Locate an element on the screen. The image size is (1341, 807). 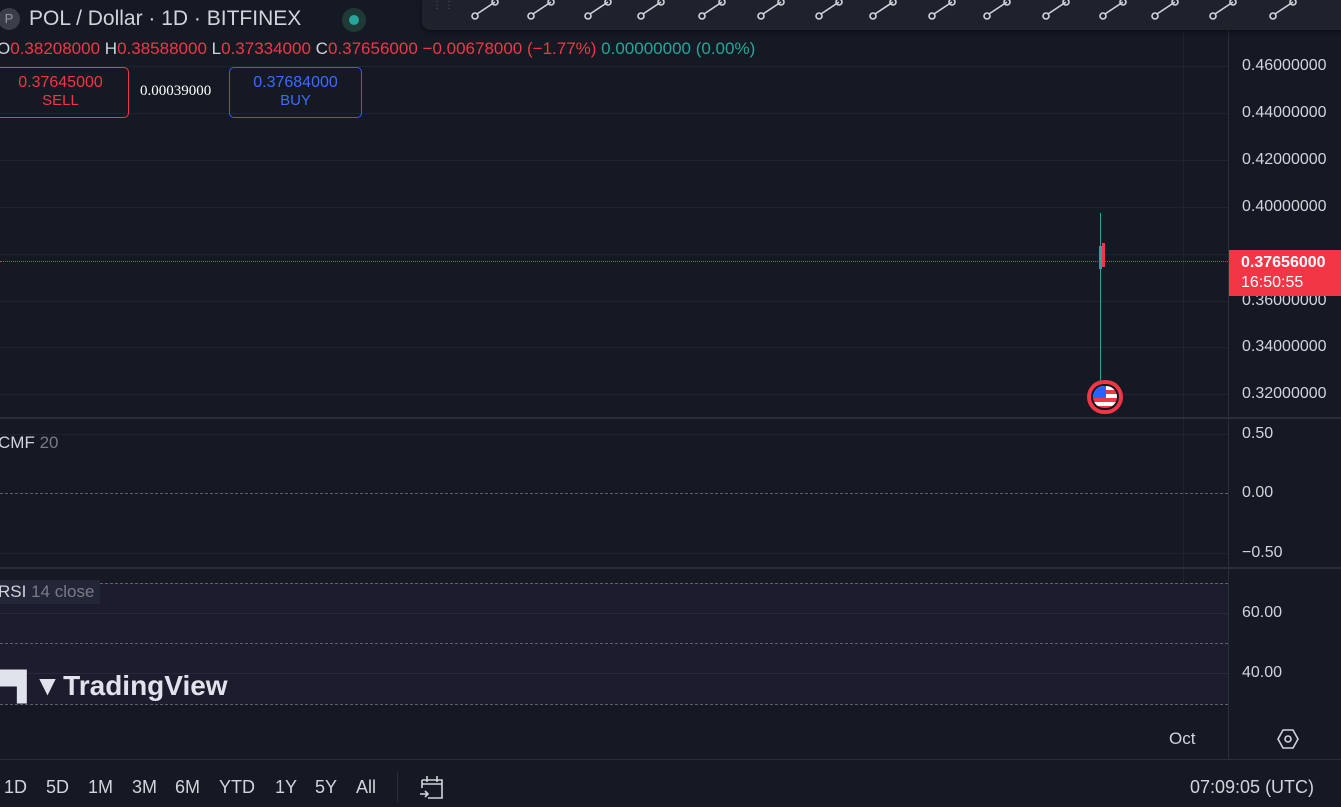
triangle-tool-icon is located at coordinates (1223, 12).